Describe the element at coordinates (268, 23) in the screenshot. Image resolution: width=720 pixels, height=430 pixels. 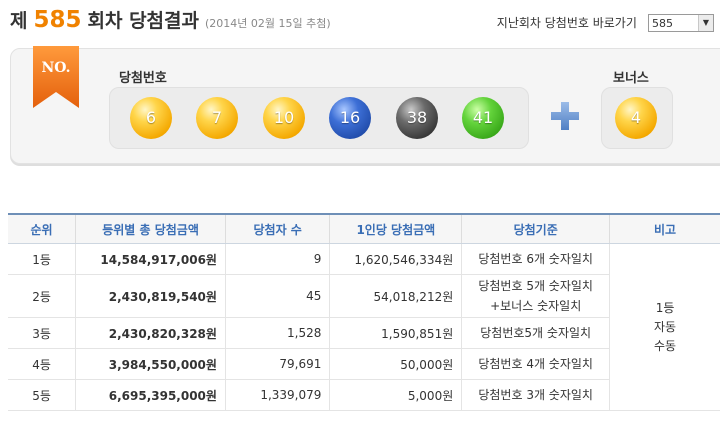
I see `draw-date: (2014년 02월 15일 추첨)` at that location.